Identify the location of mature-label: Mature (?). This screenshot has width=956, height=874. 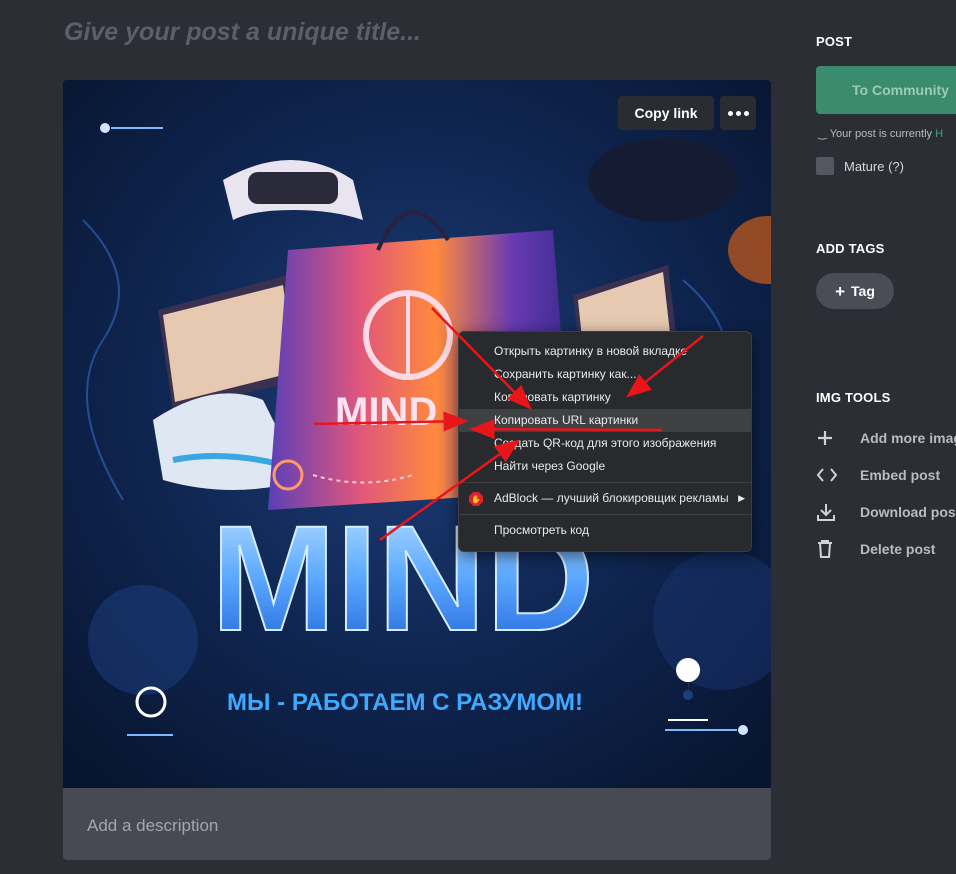
(874, 166).